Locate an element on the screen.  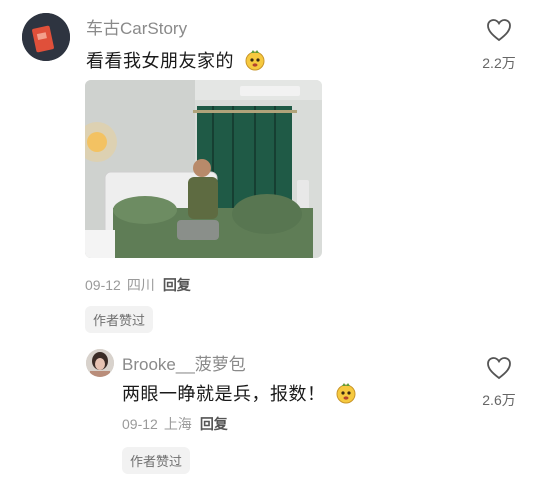
comment-text-label: 看看我女朋友家的 is located at coordinates (160, 61).